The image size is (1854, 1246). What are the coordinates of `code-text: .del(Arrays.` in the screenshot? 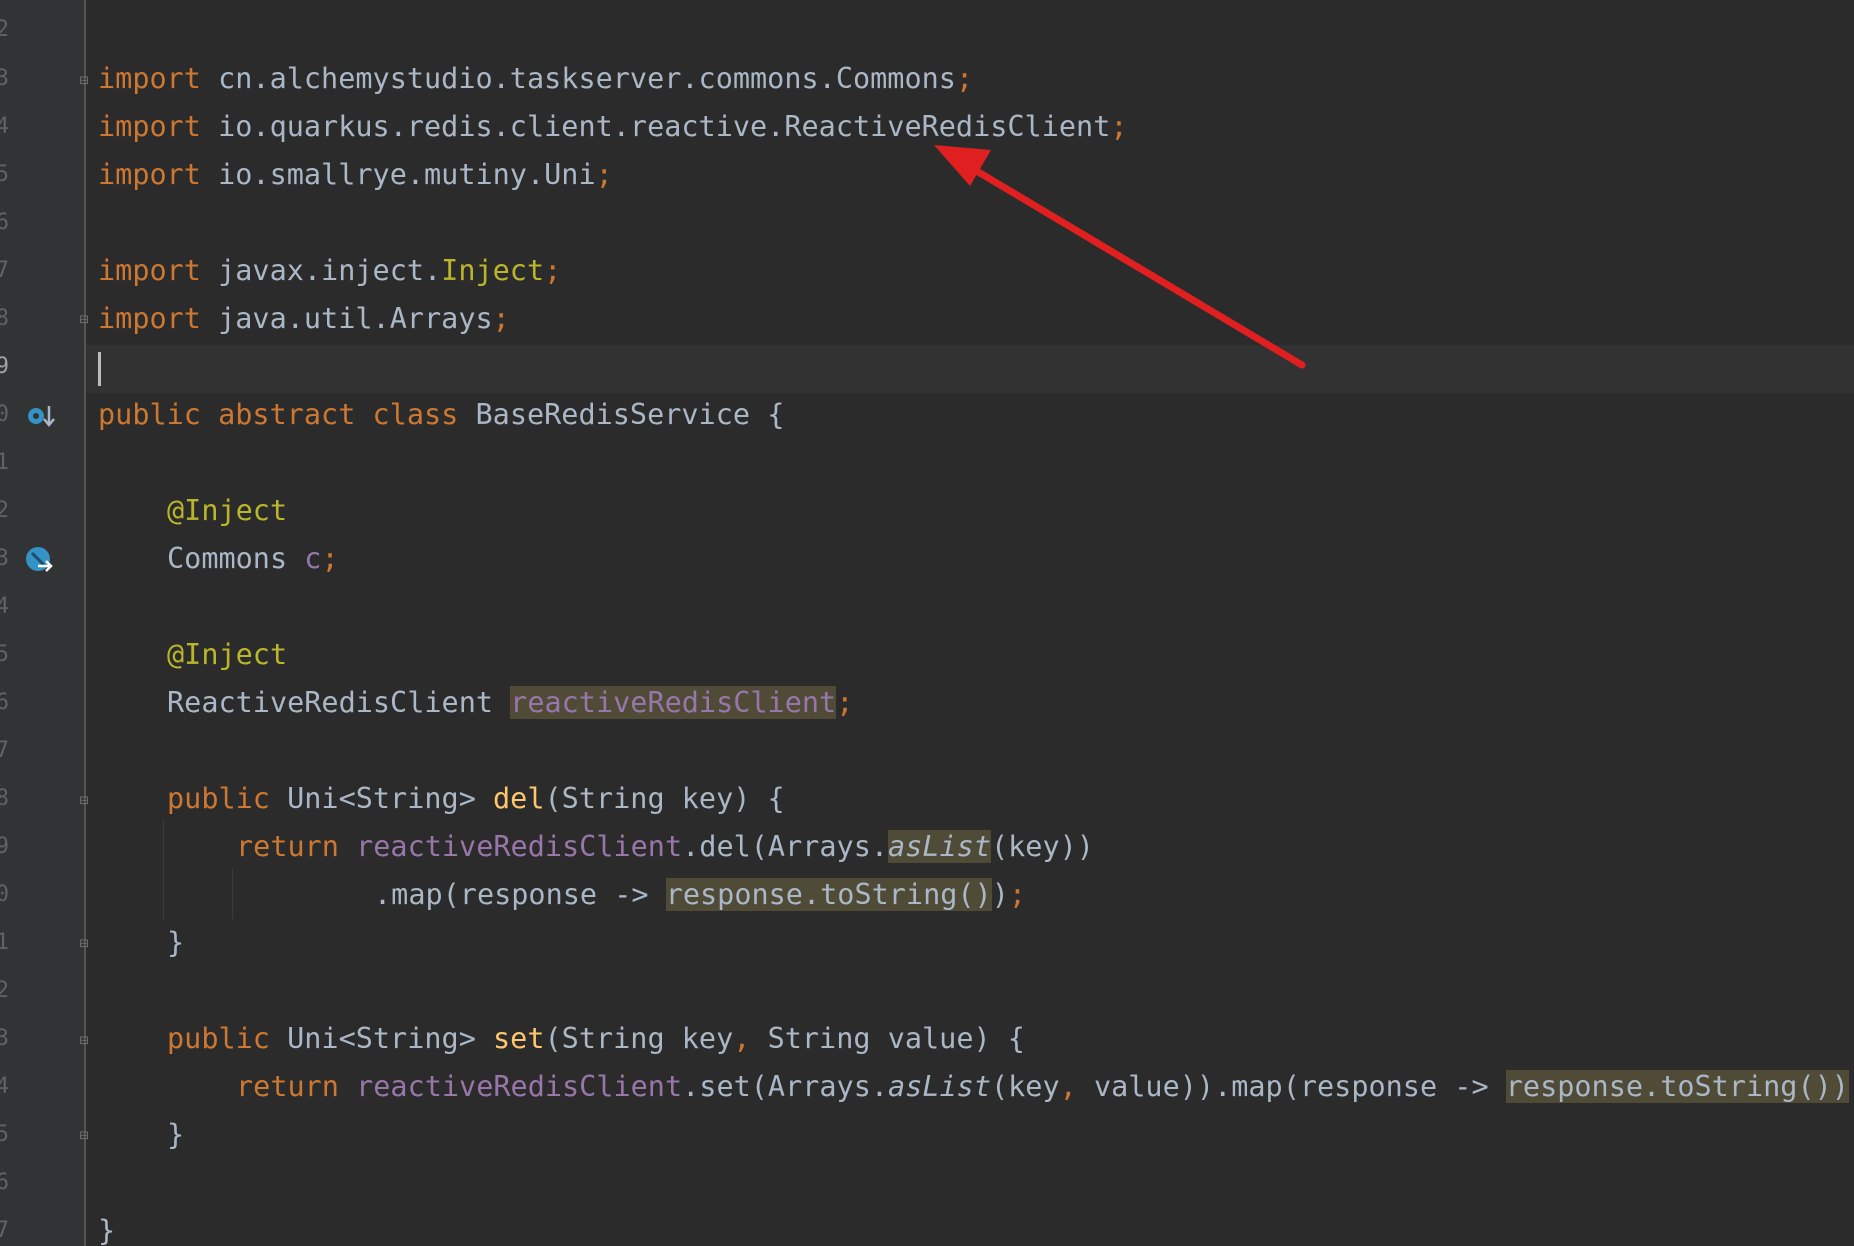 It's located at (785, 846).